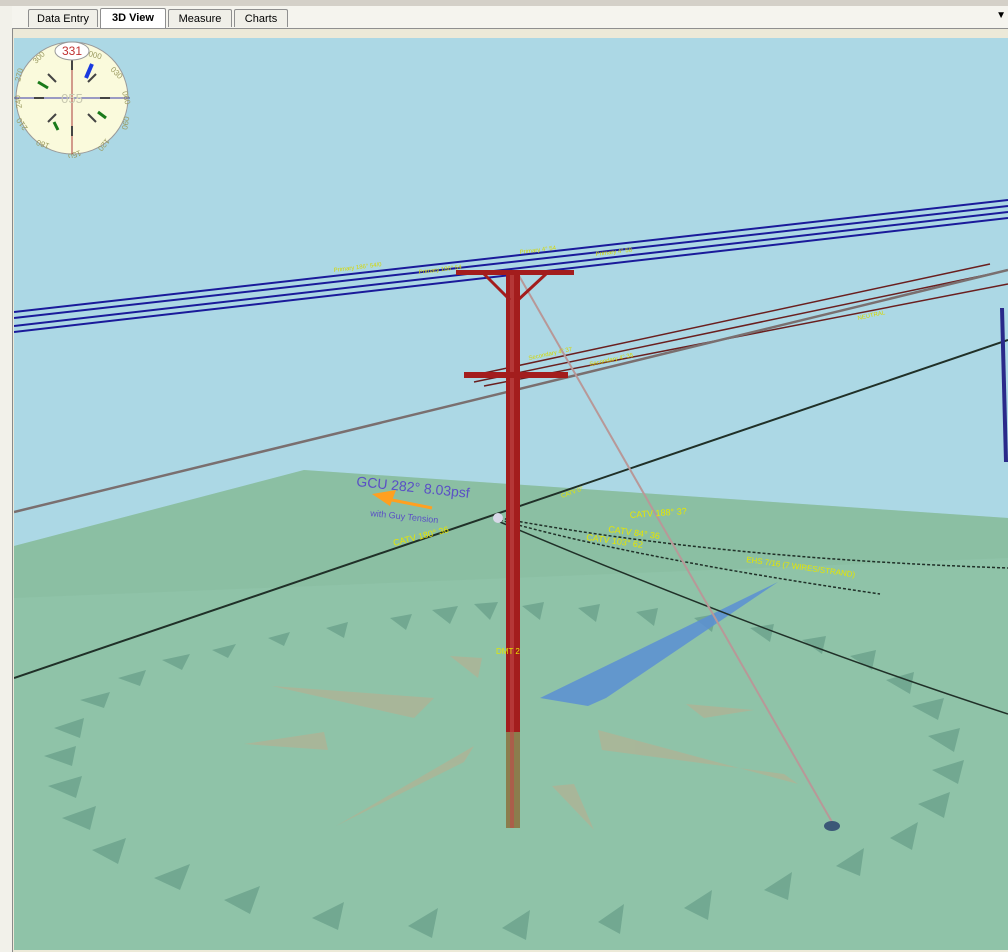  What do you see at coordinates (200, 18) in the screenshot?
I see `tab-measure: Measure` at bounding box center [200, 18].